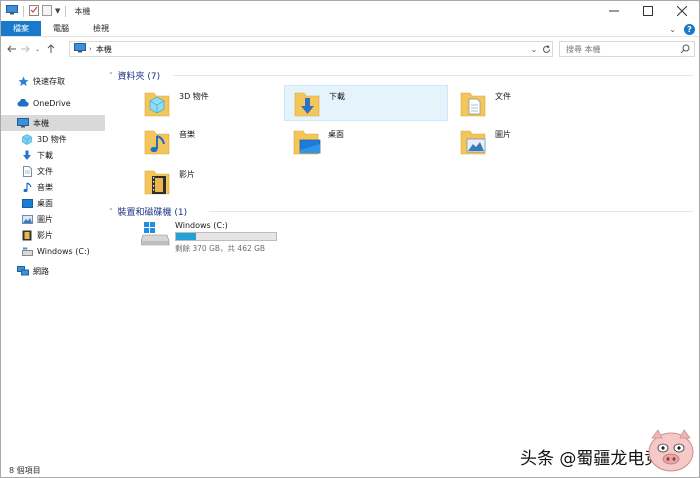  What do you see at coordinates (158, 141) in the screenshot?
I see `music-folder-icon` at bounding box center [158, 141].